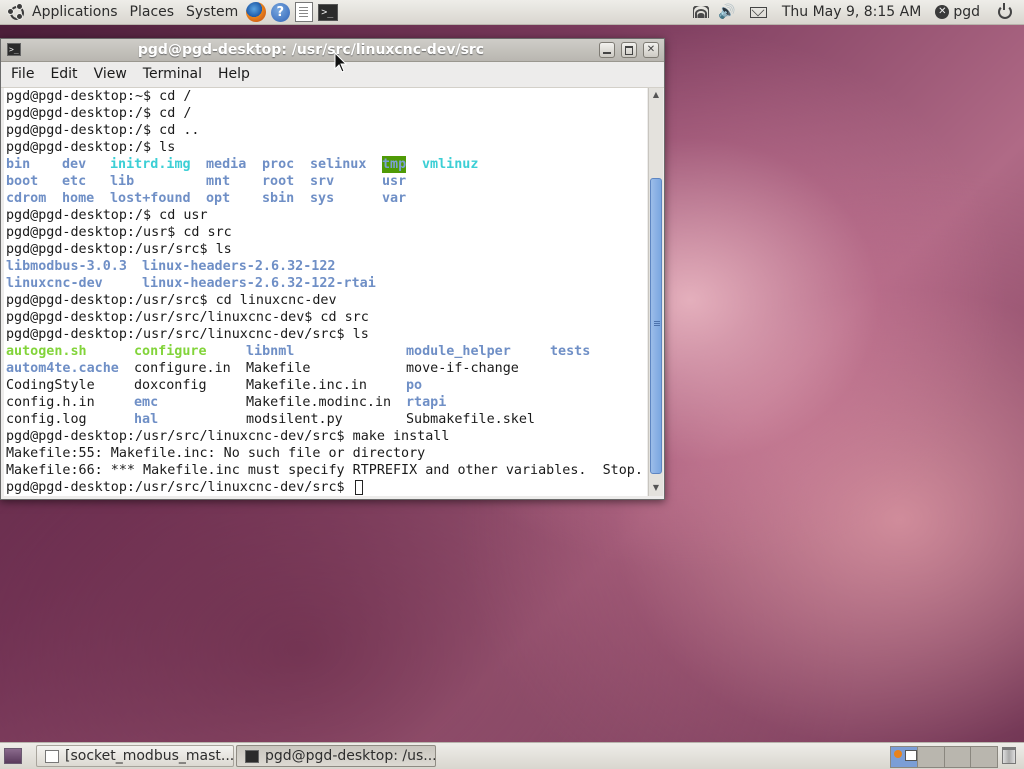 The image size is (1024, 769). Describe the element at coordinates (394, 164) in the screenshot. I see `ls-entry: tmp` at that location.